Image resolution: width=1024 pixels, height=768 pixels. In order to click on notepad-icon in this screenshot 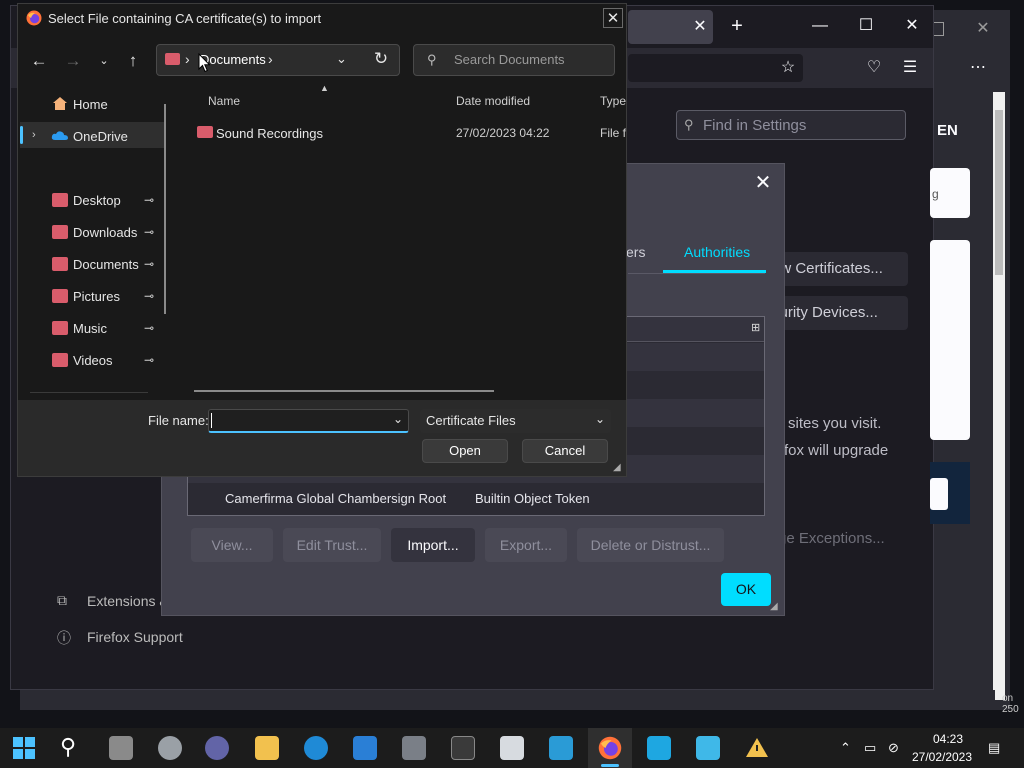, I will do `click(561, 748)`.